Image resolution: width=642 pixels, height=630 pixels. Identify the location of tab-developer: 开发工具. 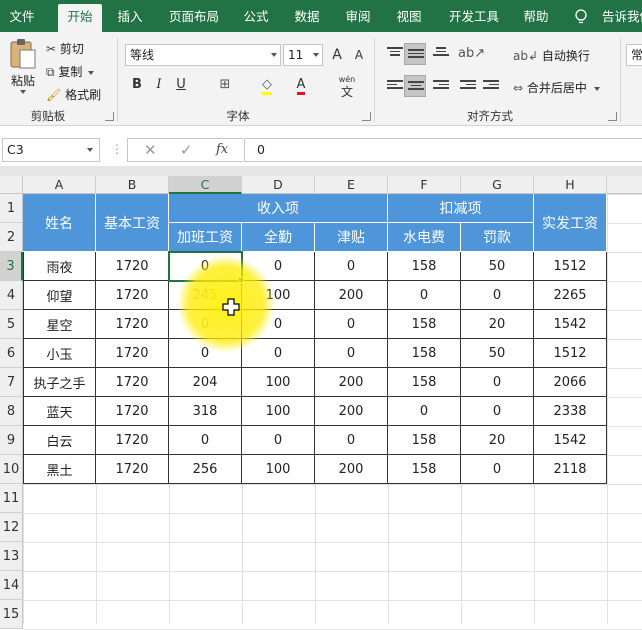
(474, 16).